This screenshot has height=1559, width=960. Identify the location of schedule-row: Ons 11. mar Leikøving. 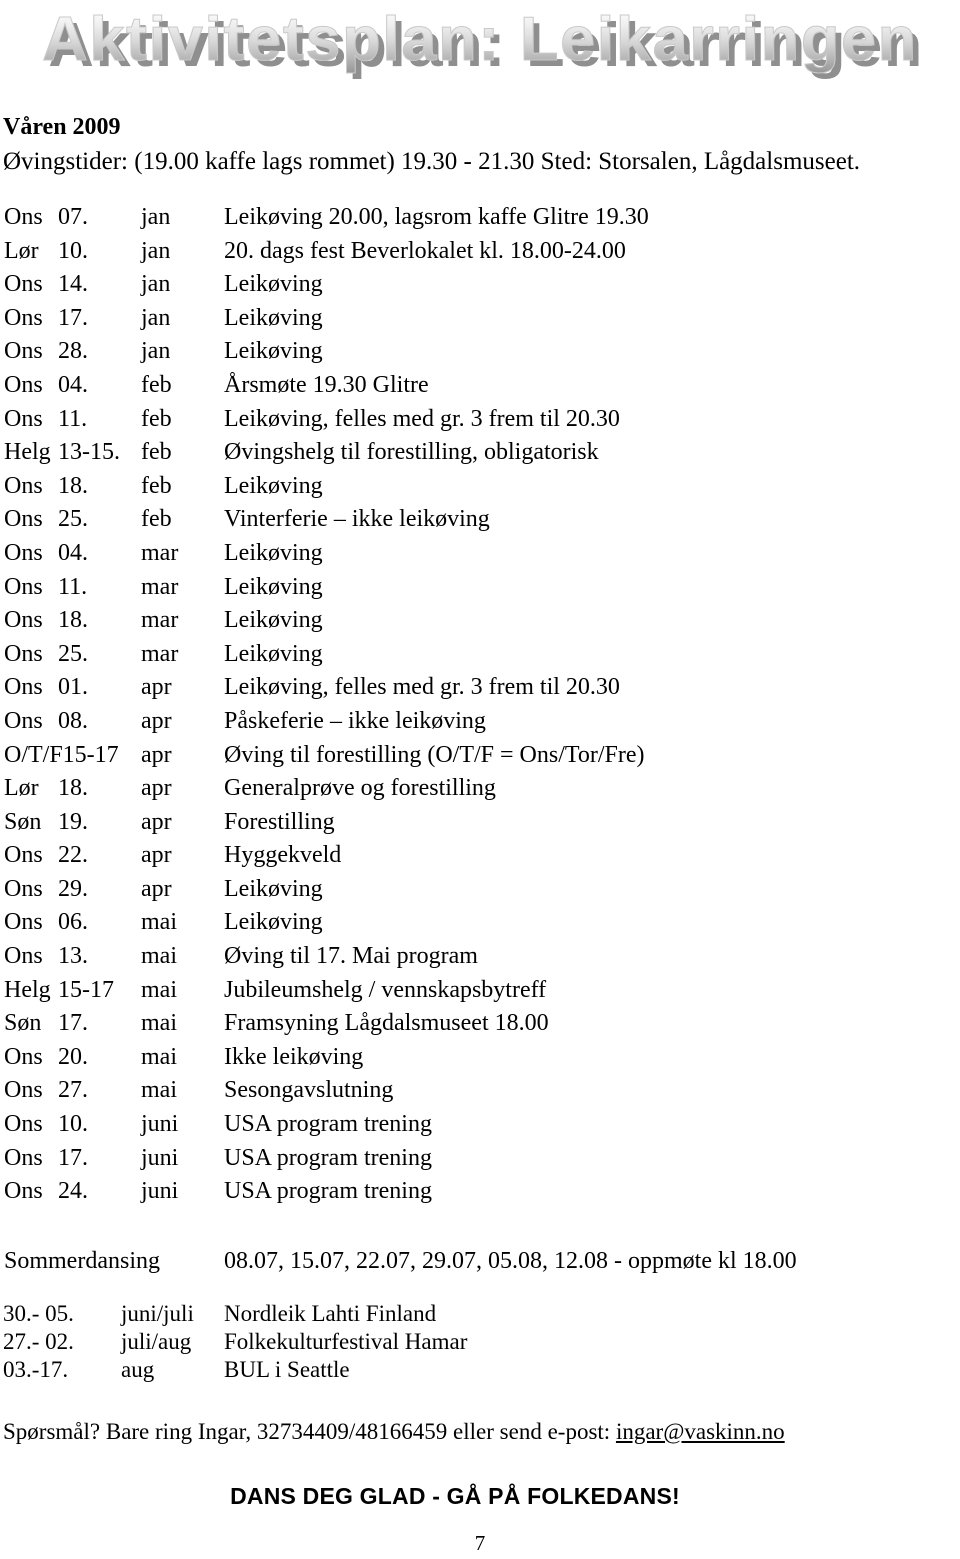
(480, 588).